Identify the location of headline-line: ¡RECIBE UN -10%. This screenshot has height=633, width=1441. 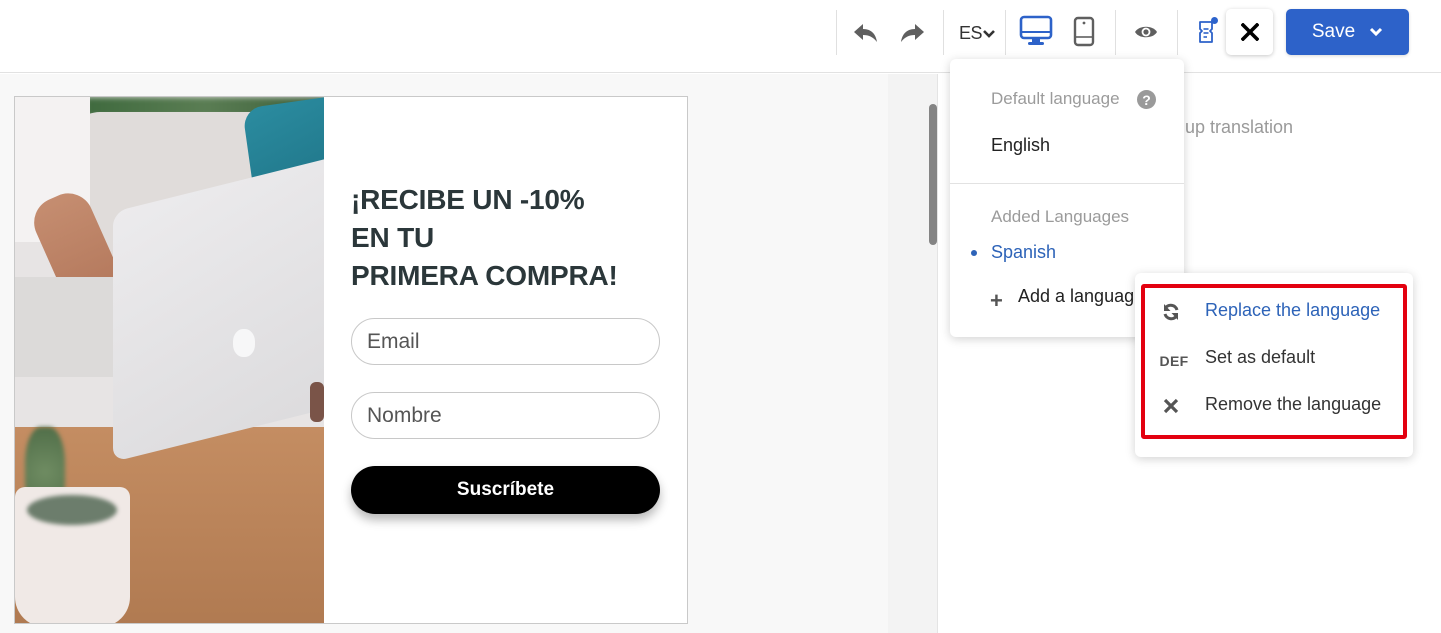
(468, 199).